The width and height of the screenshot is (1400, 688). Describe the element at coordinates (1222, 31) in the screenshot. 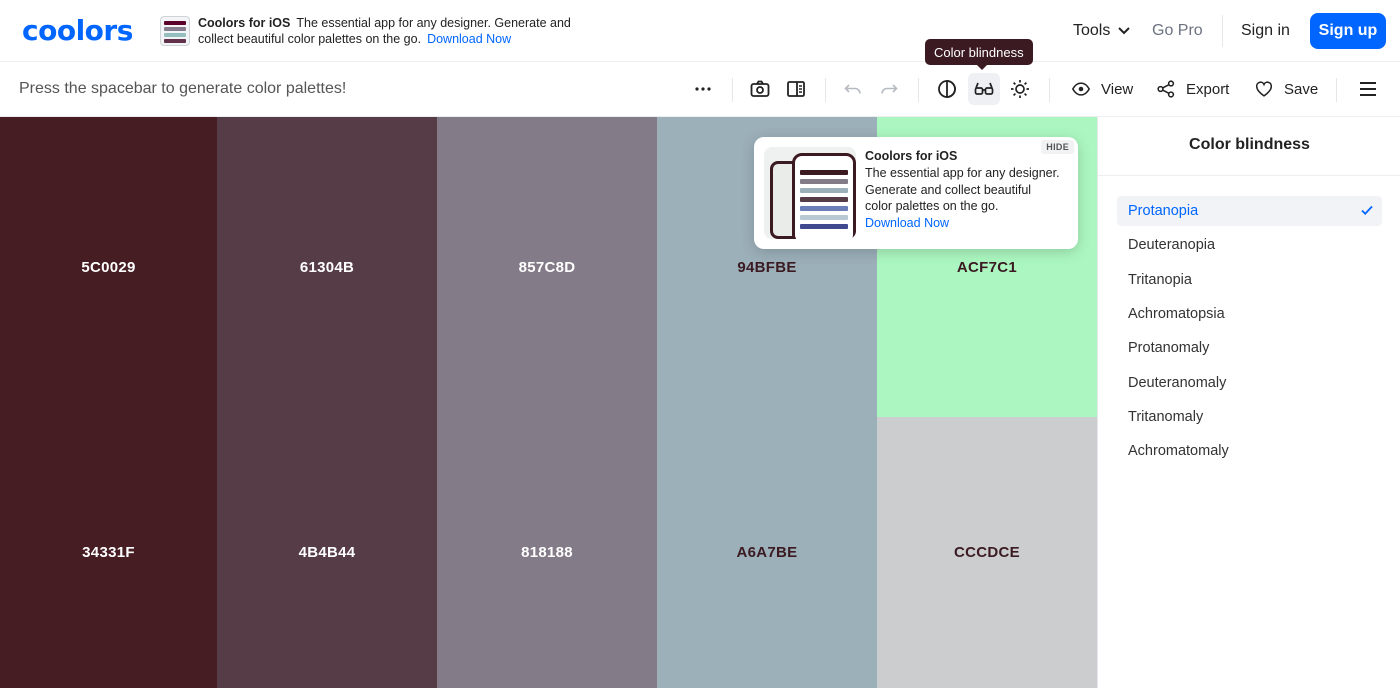

I see `nav-divider` at that location.